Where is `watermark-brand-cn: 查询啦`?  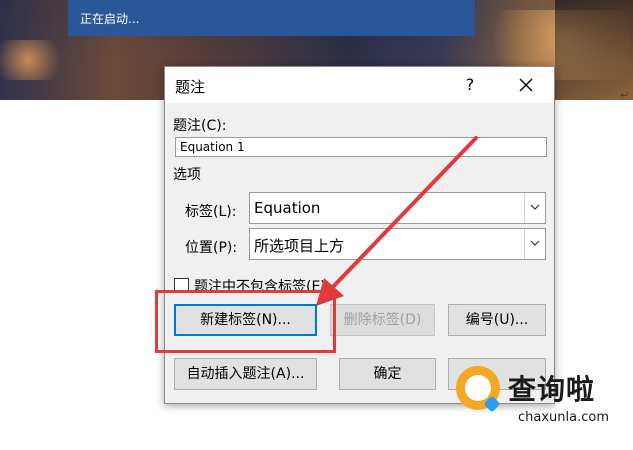
watermark-brand-cn: 查询啦 is located at coordinates (552, 389).